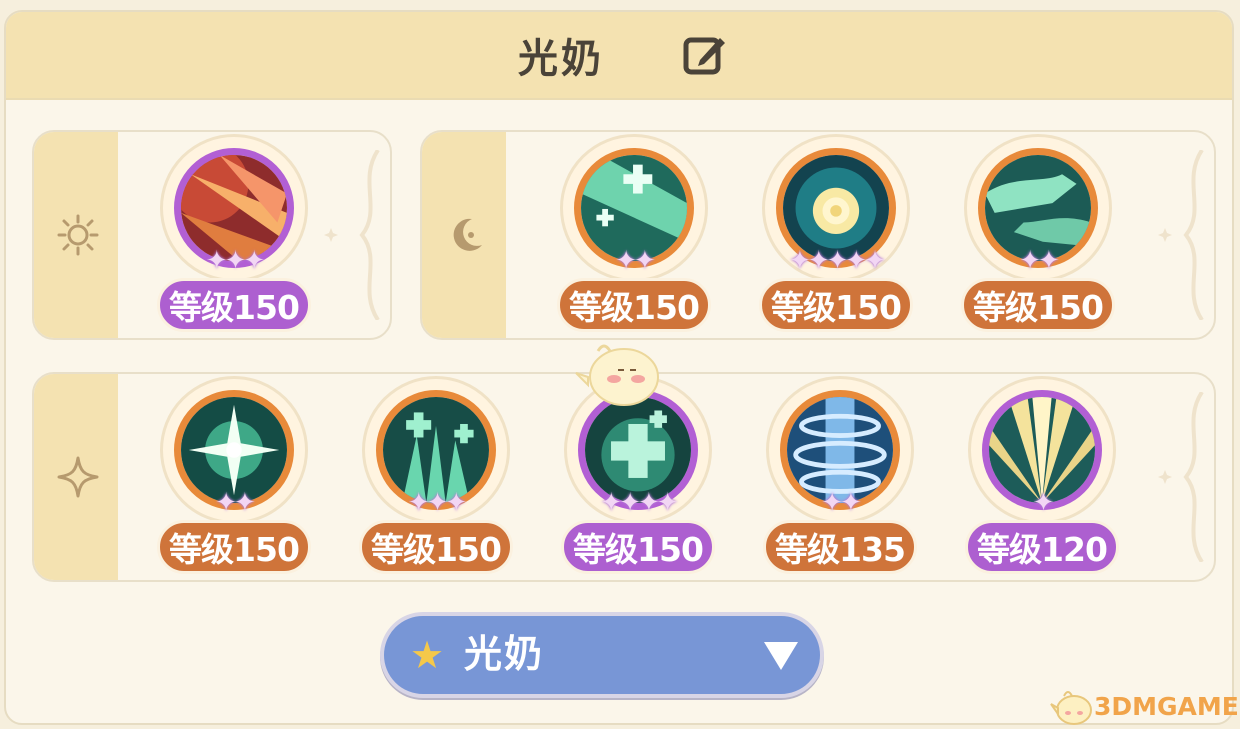  Describe the element at coordinates (836, 234) in the screenshot. I see `skill-slot: ✦✦✦✦✦ 等级150` at that location.